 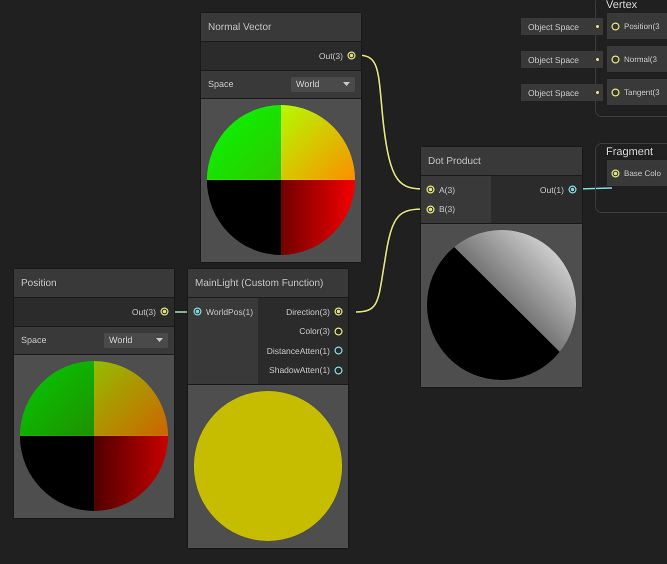 I want to click on block-slot: Base Colo, so click(x=637, y=173).